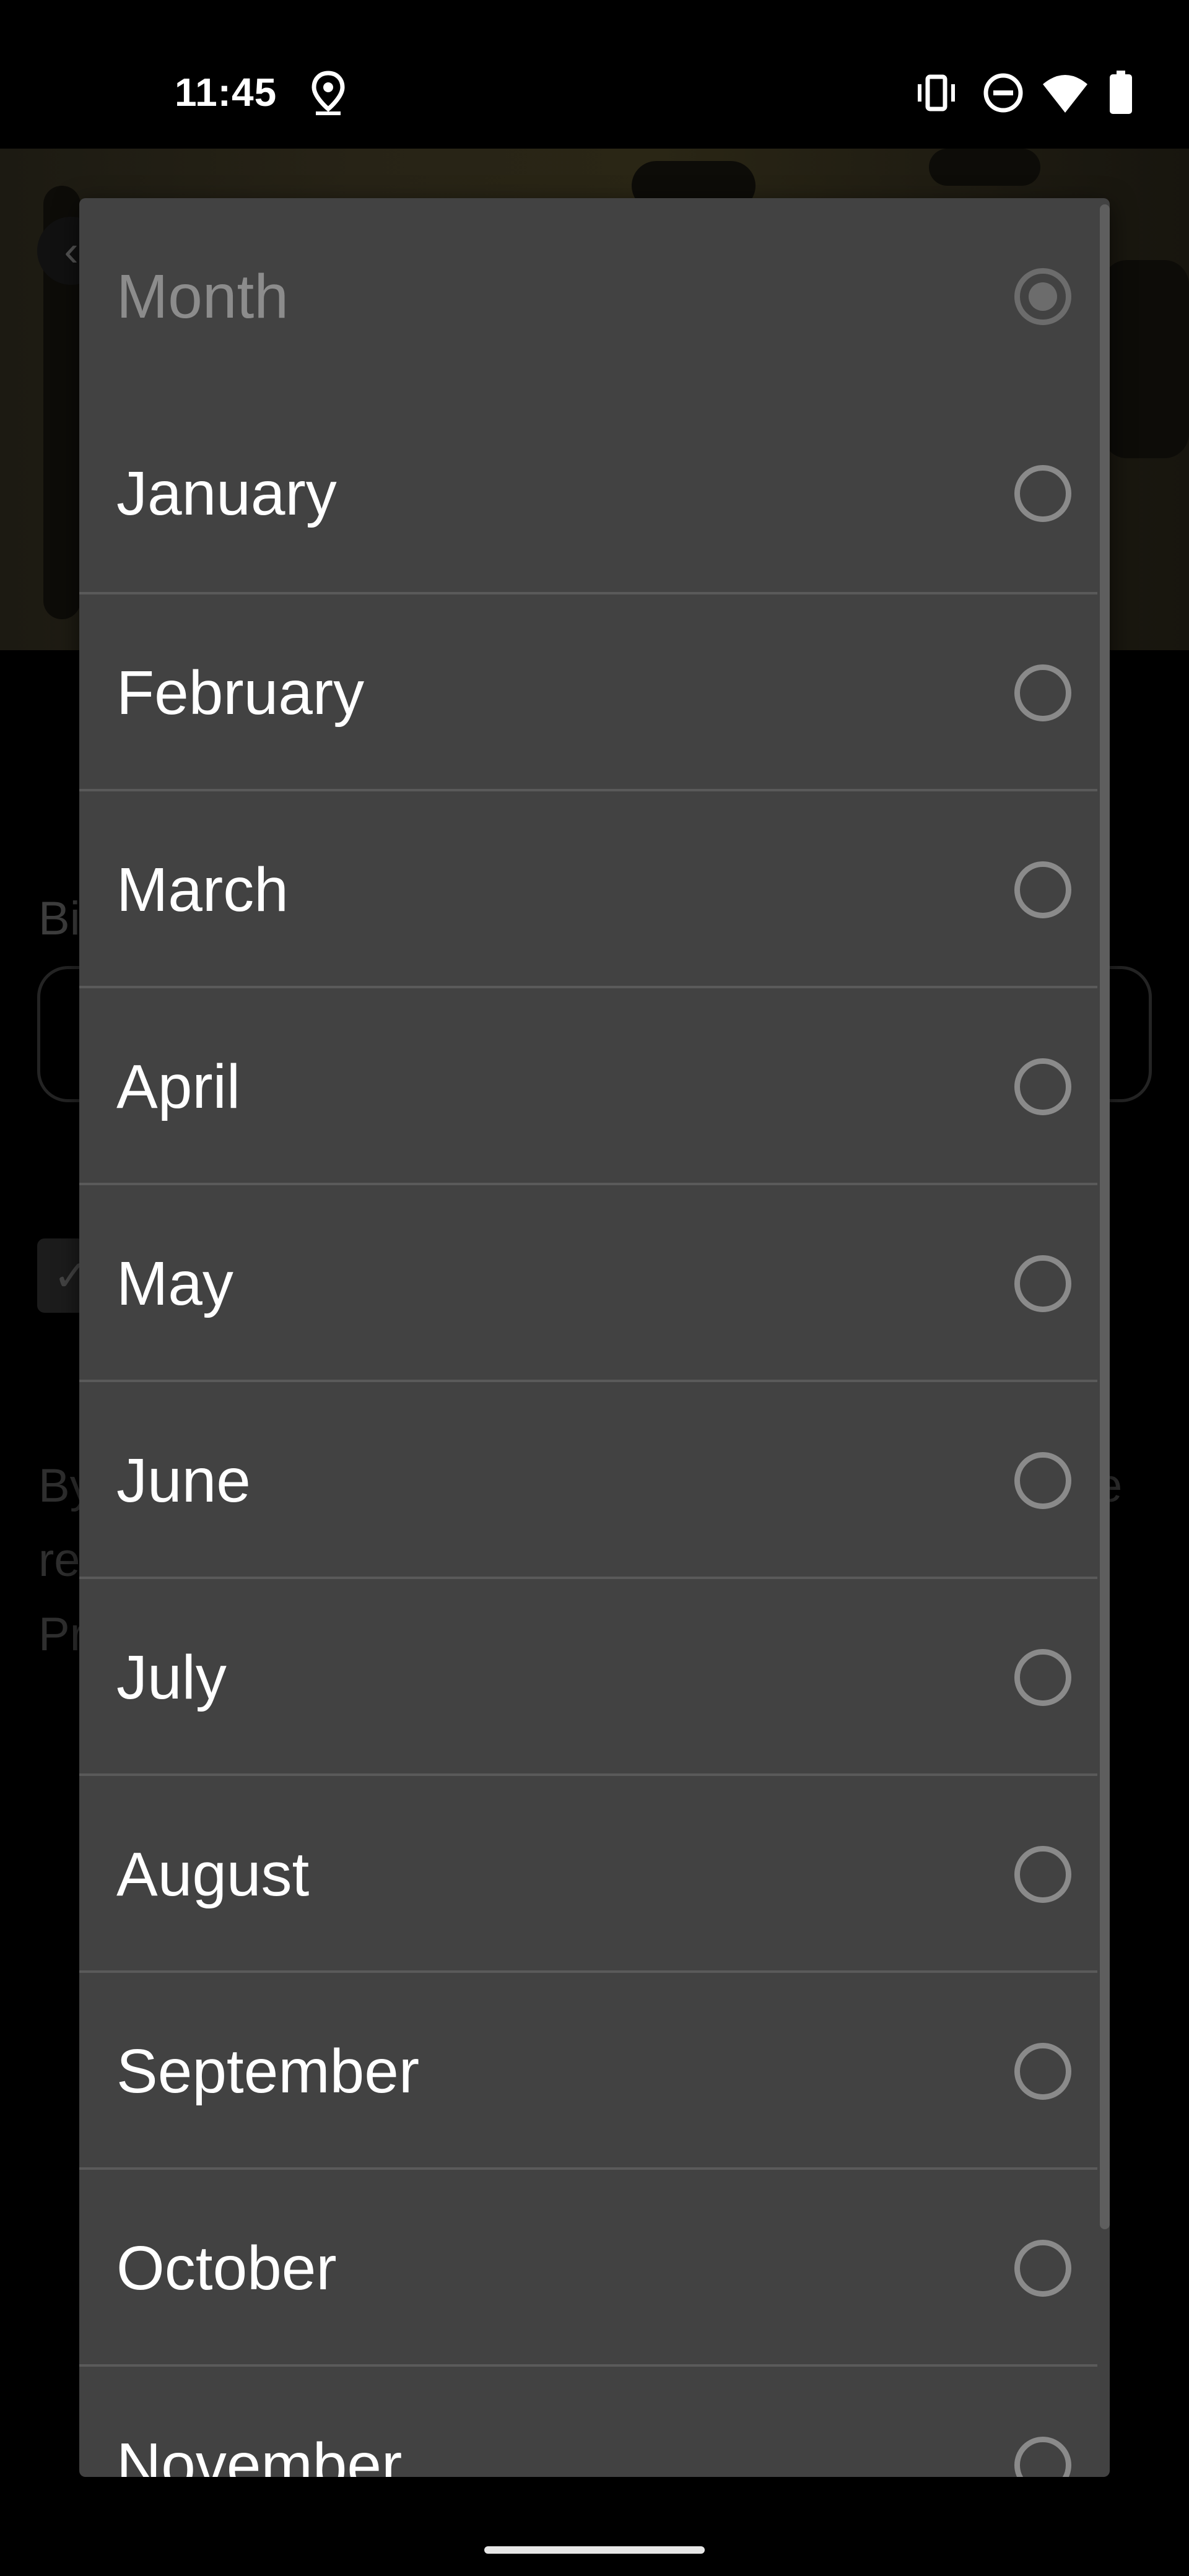  Describe the element at coordinates (259, 2453) in the screenshot. I see `option-label: November` at that location.